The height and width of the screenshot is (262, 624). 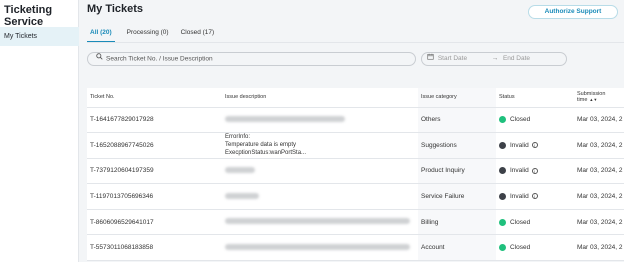 I want to click on ticket-tabs: All (20) Processing (0) Closed (17), so click(x=150, y=35).